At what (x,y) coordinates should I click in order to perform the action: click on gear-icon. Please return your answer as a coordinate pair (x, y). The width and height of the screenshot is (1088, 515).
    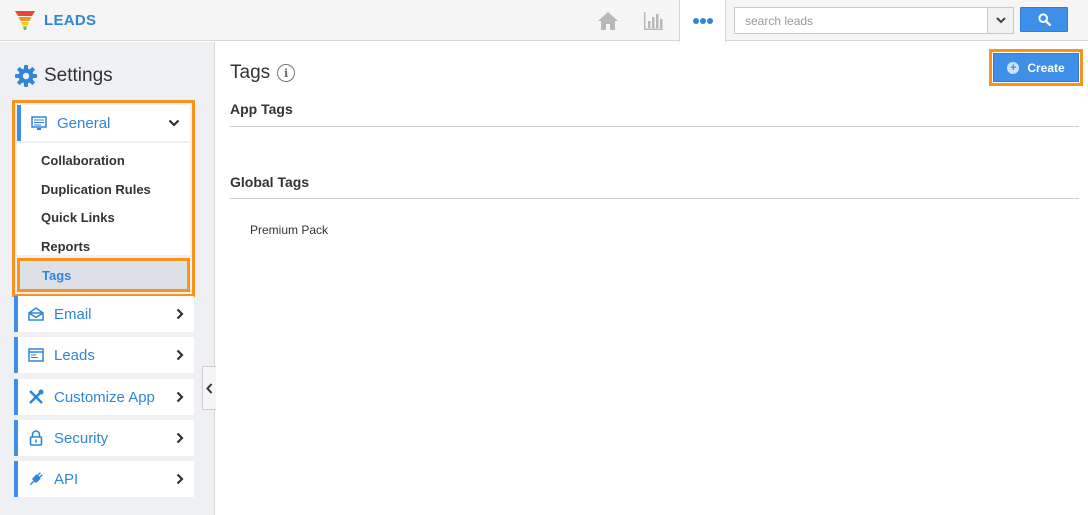
    Looking at the image, I should click on (26, 76).